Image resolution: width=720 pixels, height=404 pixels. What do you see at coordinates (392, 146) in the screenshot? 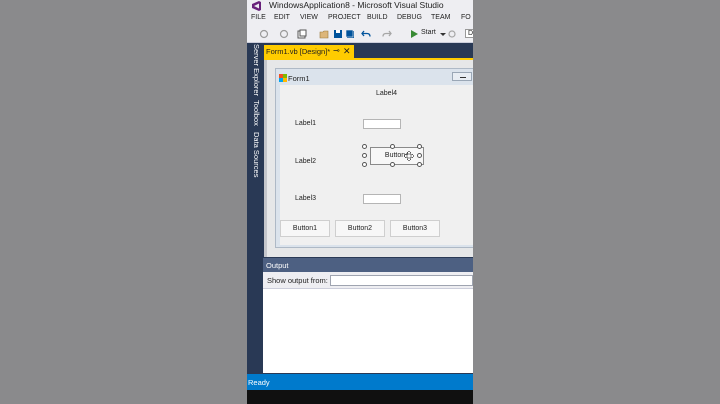
I see `resize-handle-n` at bounding box center [392, 146].